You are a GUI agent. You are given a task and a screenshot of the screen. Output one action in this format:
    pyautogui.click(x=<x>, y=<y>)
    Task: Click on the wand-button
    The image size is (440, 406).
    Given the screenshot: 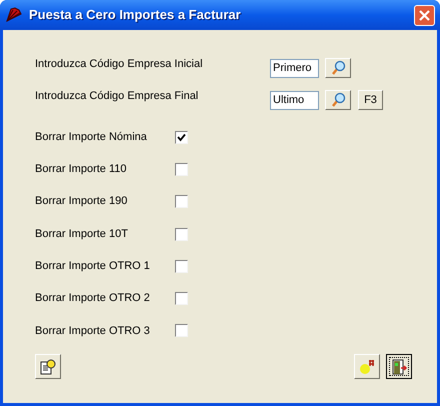 What is the action you would take?
    pyautogui.click(x=367, y=366)
    